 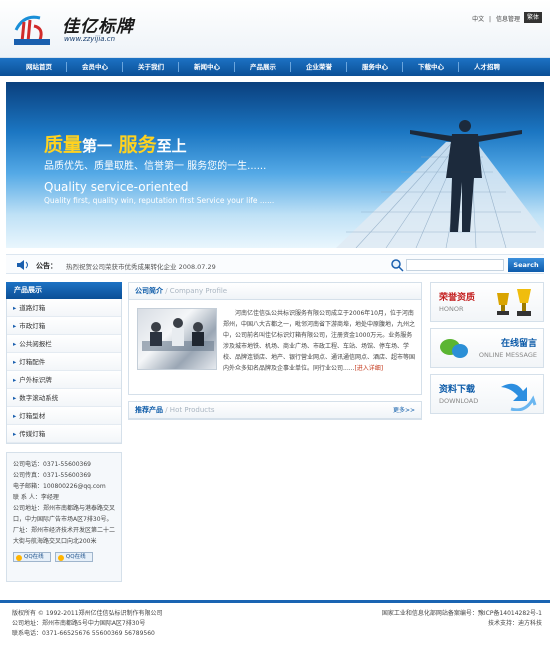 What do you see at coordinates (46, 266) in the screenshot?
I see `notice-label: 公告：` at bounding box center [46, 266].